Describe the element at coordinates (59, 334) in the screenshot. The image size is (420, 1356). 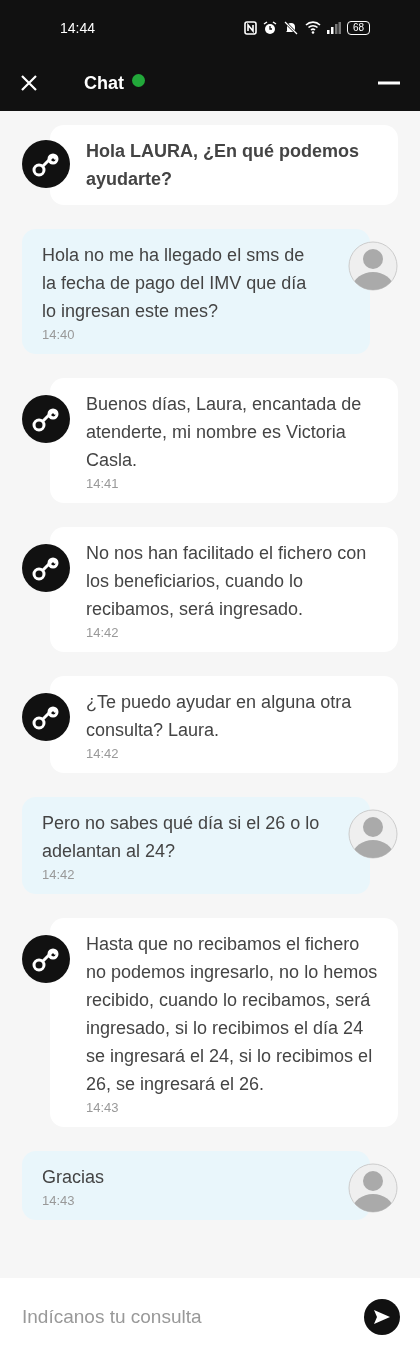
I see `message-time: 14:40` at that location.